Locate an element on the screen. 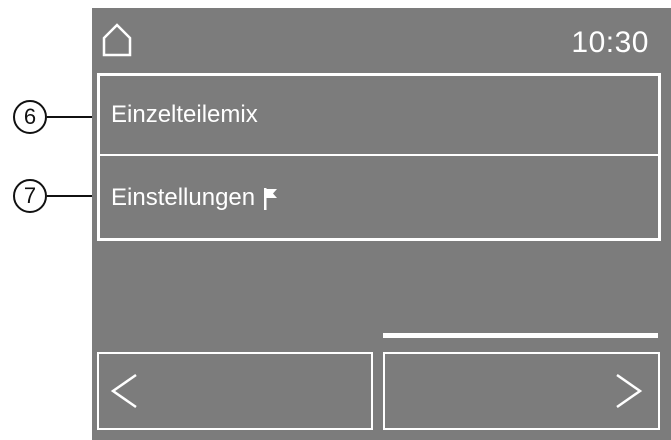  callout-number: 7 is located at coordinates (30, 196).